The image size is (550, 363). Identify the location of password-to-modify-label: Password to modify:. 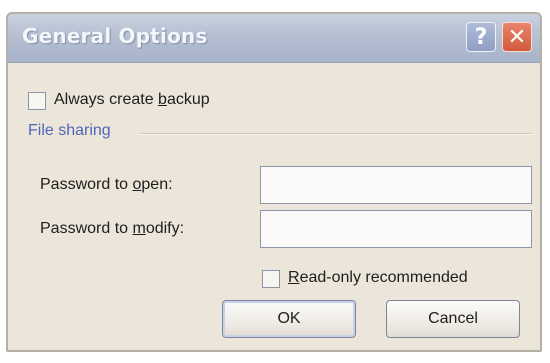
(112, 228).